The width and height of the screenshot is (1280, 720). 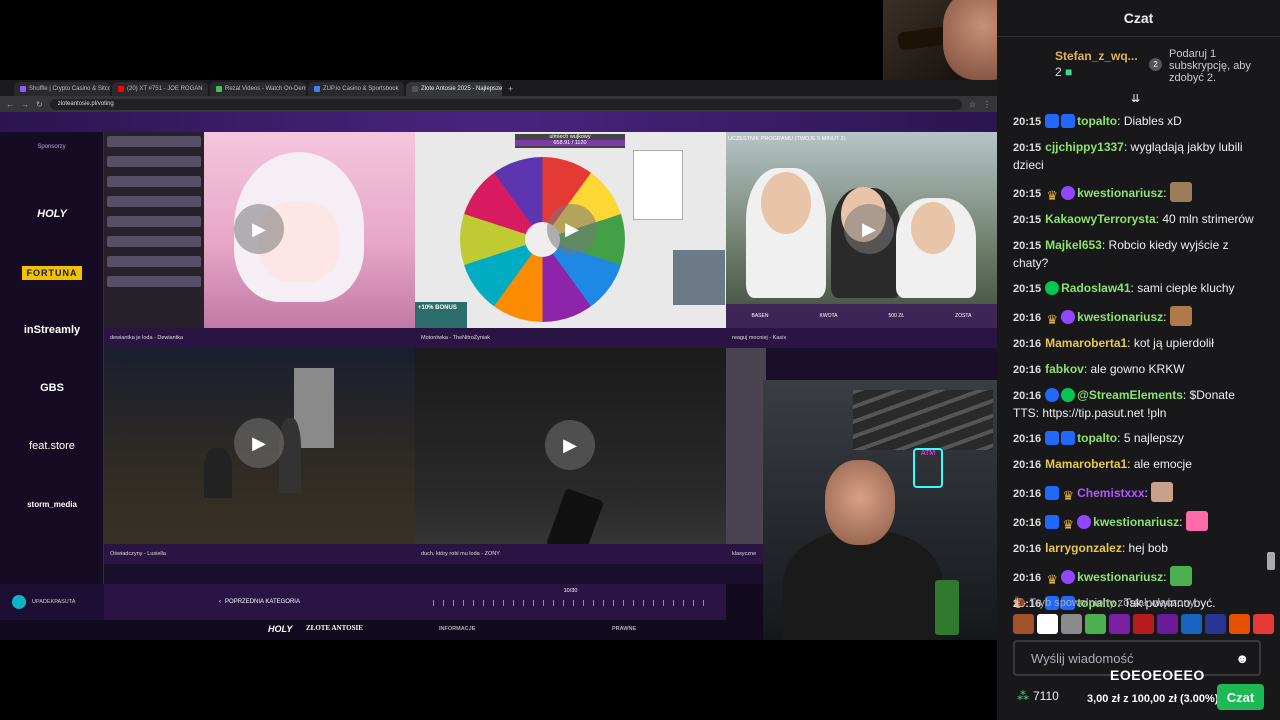 What do you see at coordinates (1135, 98) in the screenshot?
I see `collapse-icon: ⇊` at bounding box center [1135, 98].